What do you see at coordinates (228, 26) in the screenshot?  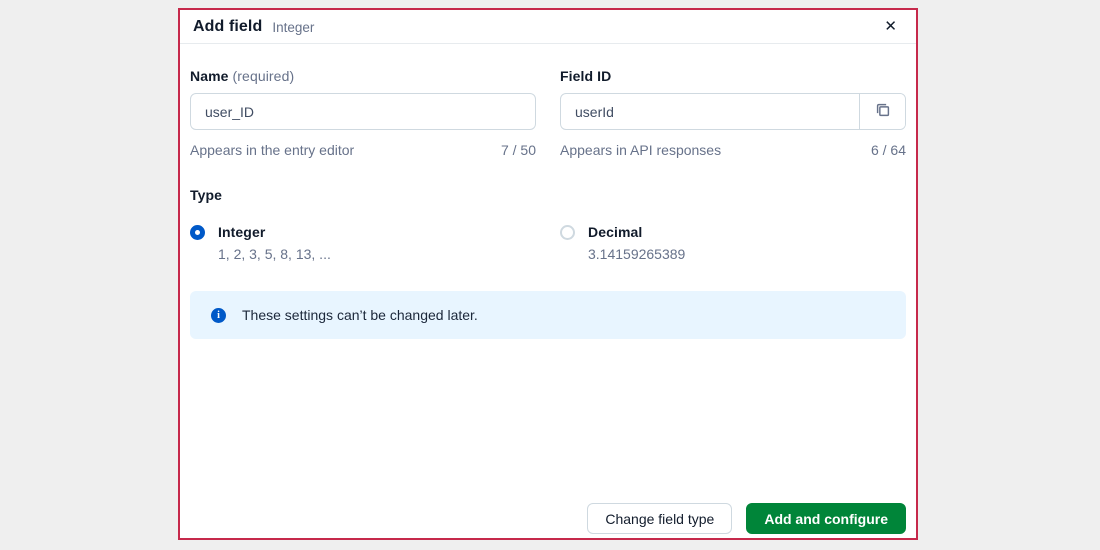 I see `dialog-title: Add field` at bounding box center [228, 26].